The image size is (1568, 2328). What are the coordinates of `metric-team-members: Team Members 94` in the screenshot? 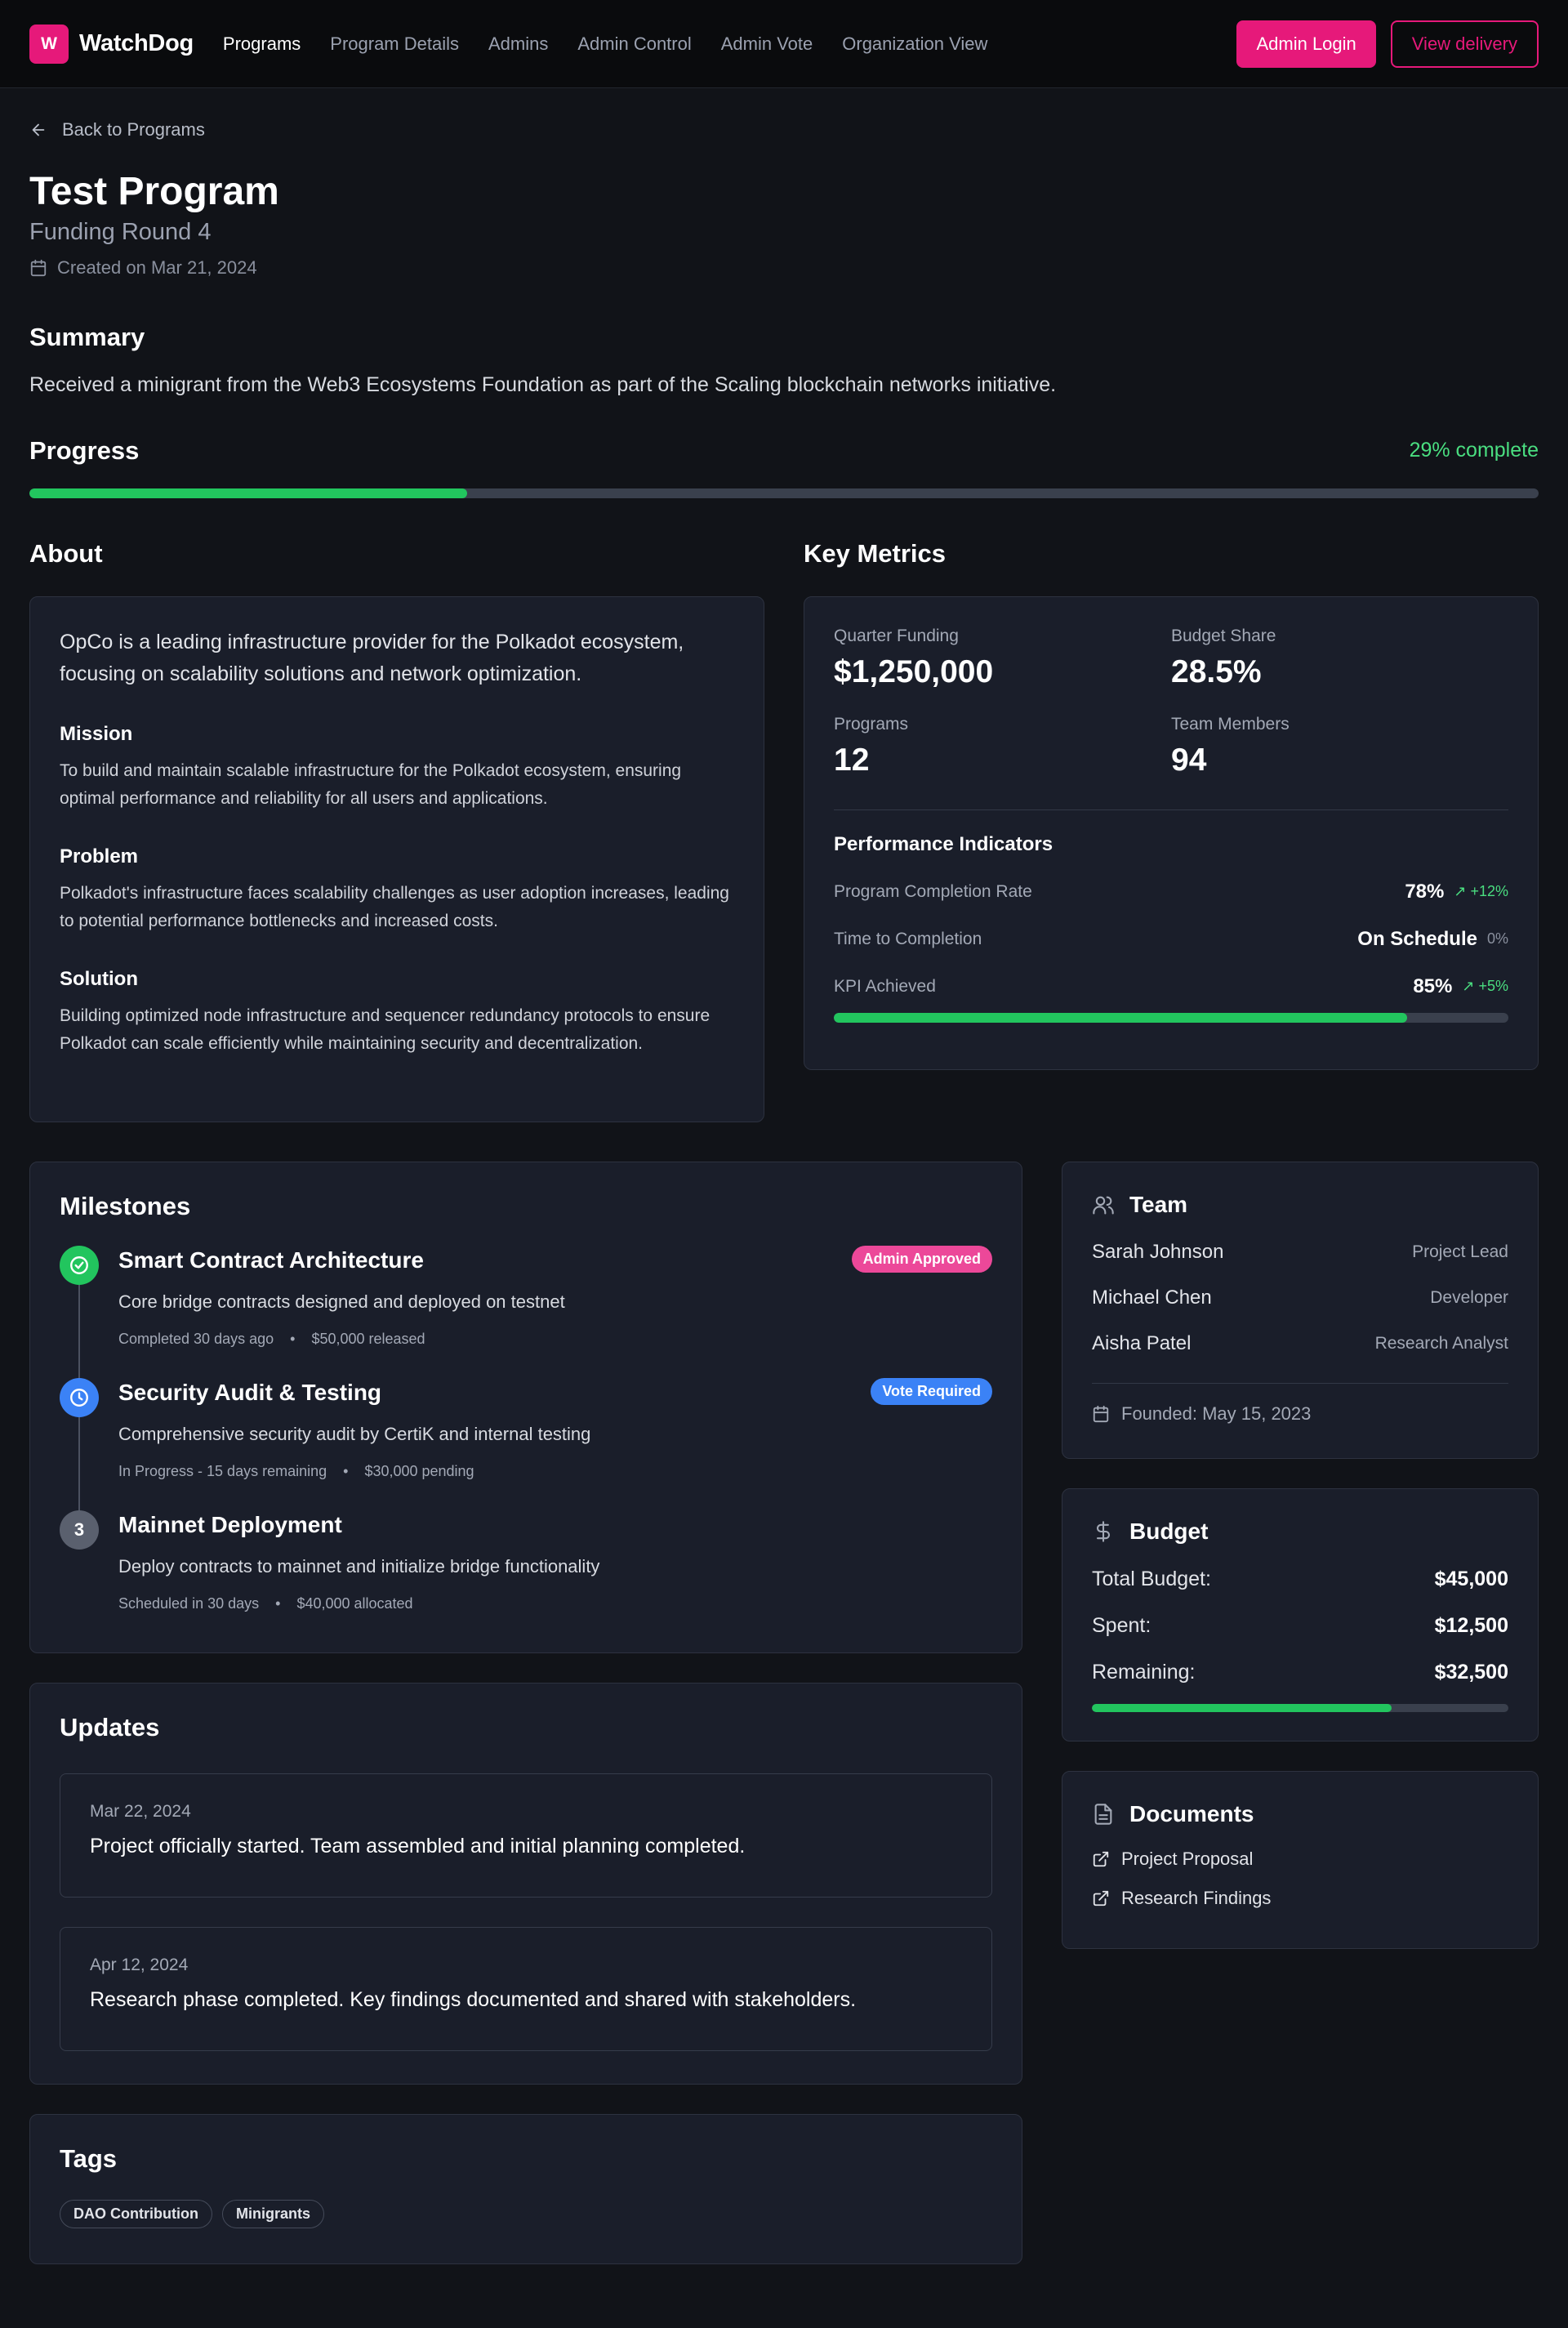 It's located at (1339, 747).